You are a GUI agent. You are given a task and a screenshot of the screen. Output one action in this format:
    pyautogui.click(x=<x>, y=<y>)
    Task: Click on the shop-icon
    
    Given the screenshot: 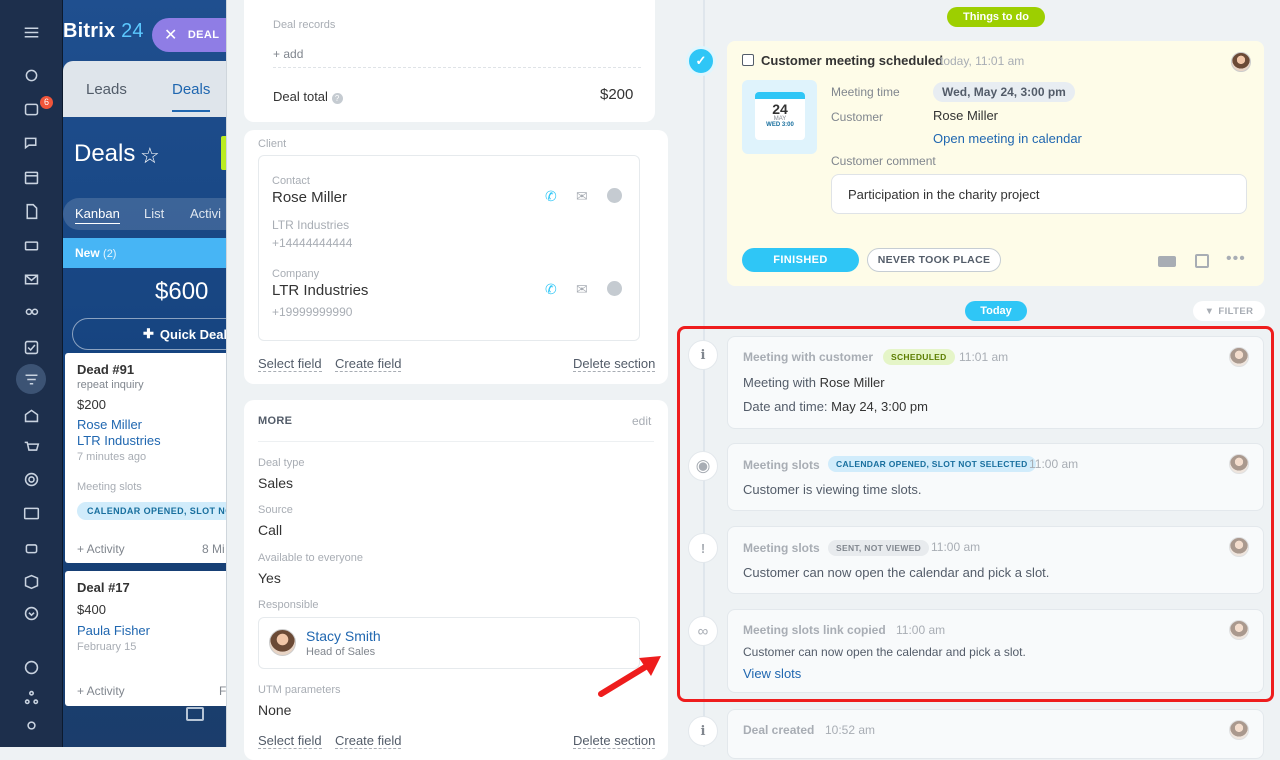 What is the action you would take?
    pyautogui.click(x=31, y=447)
    